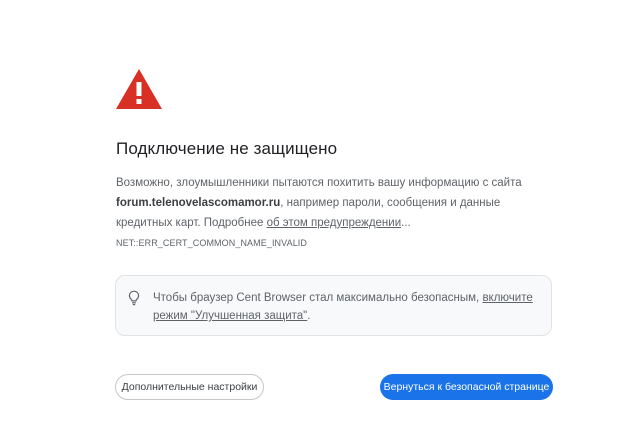  Describe the element at coordinates (189, 387) in the screenshot. I see `advanced-settings-button: Дополнительные настройки` at that location.